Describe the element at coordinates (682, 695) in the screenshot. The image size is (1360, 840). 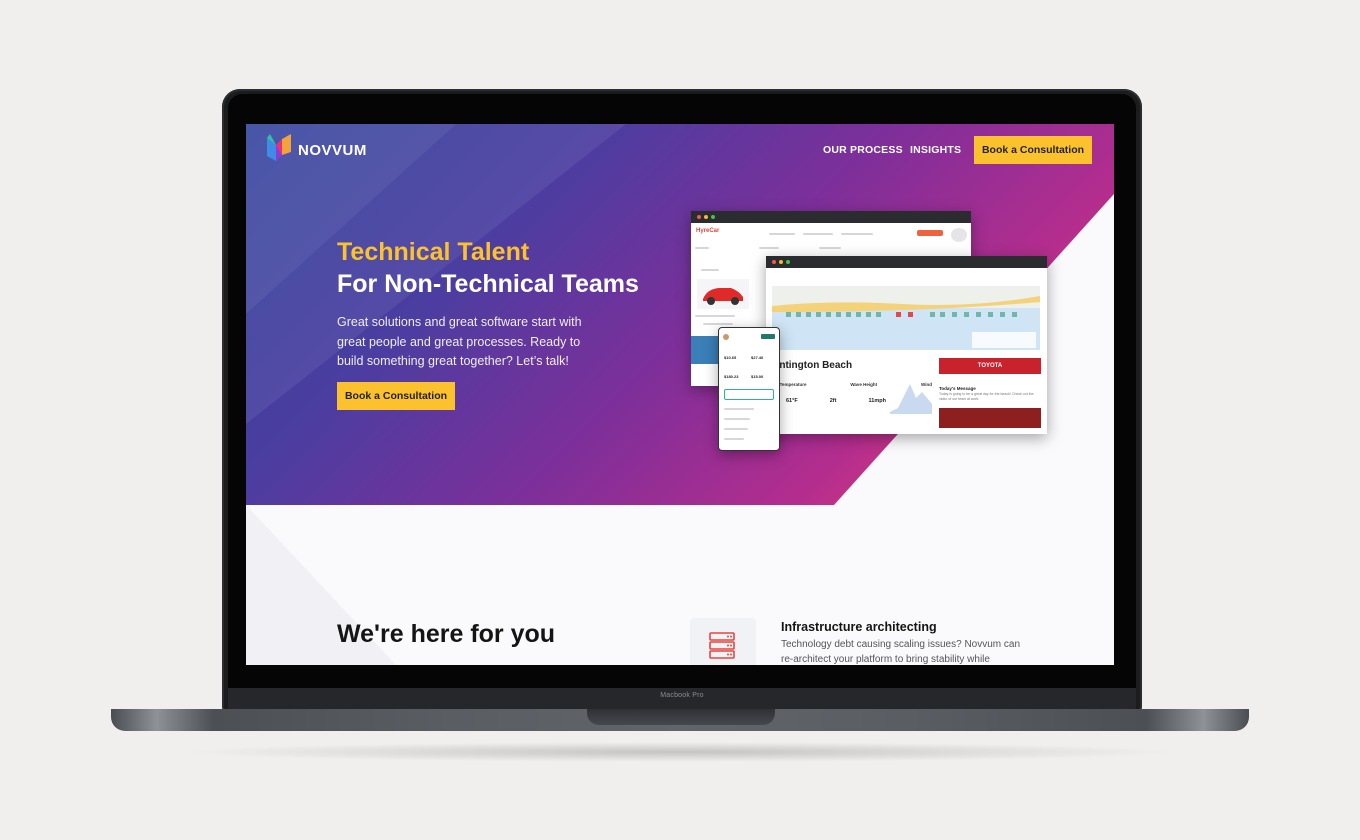
I see `device-label: Macbook Pro` at that location.